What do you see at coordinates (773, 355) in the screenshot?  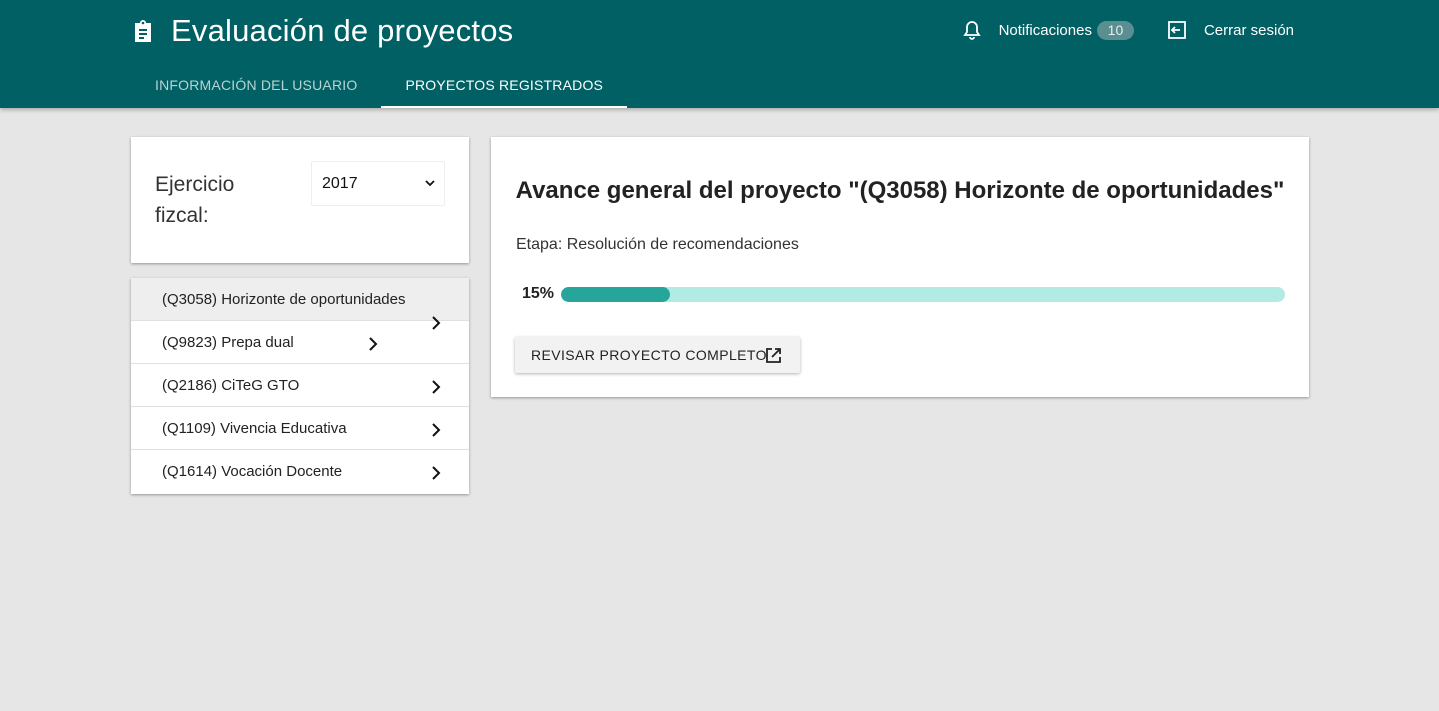 I see `open-in-new-icon` at bounding box center [773, 355].